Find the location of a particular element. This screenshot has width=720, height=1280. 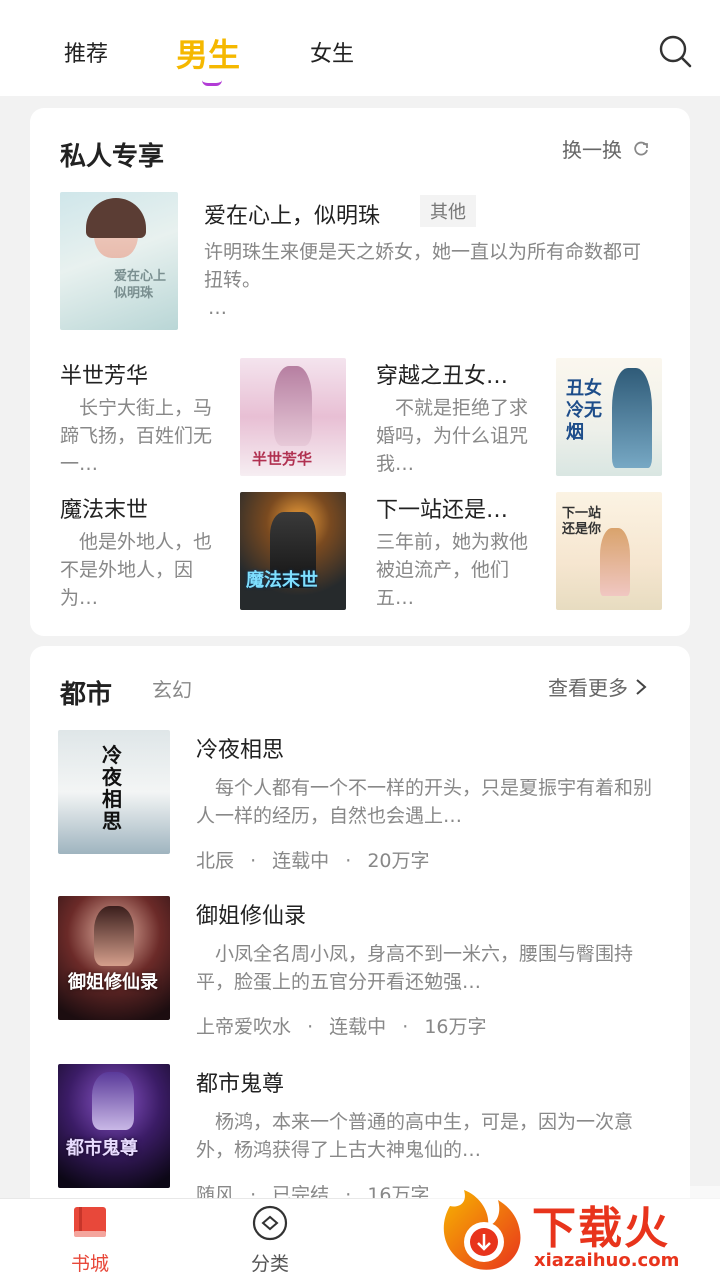

nav-label: 分类 is located at coordinates (269, 1264).